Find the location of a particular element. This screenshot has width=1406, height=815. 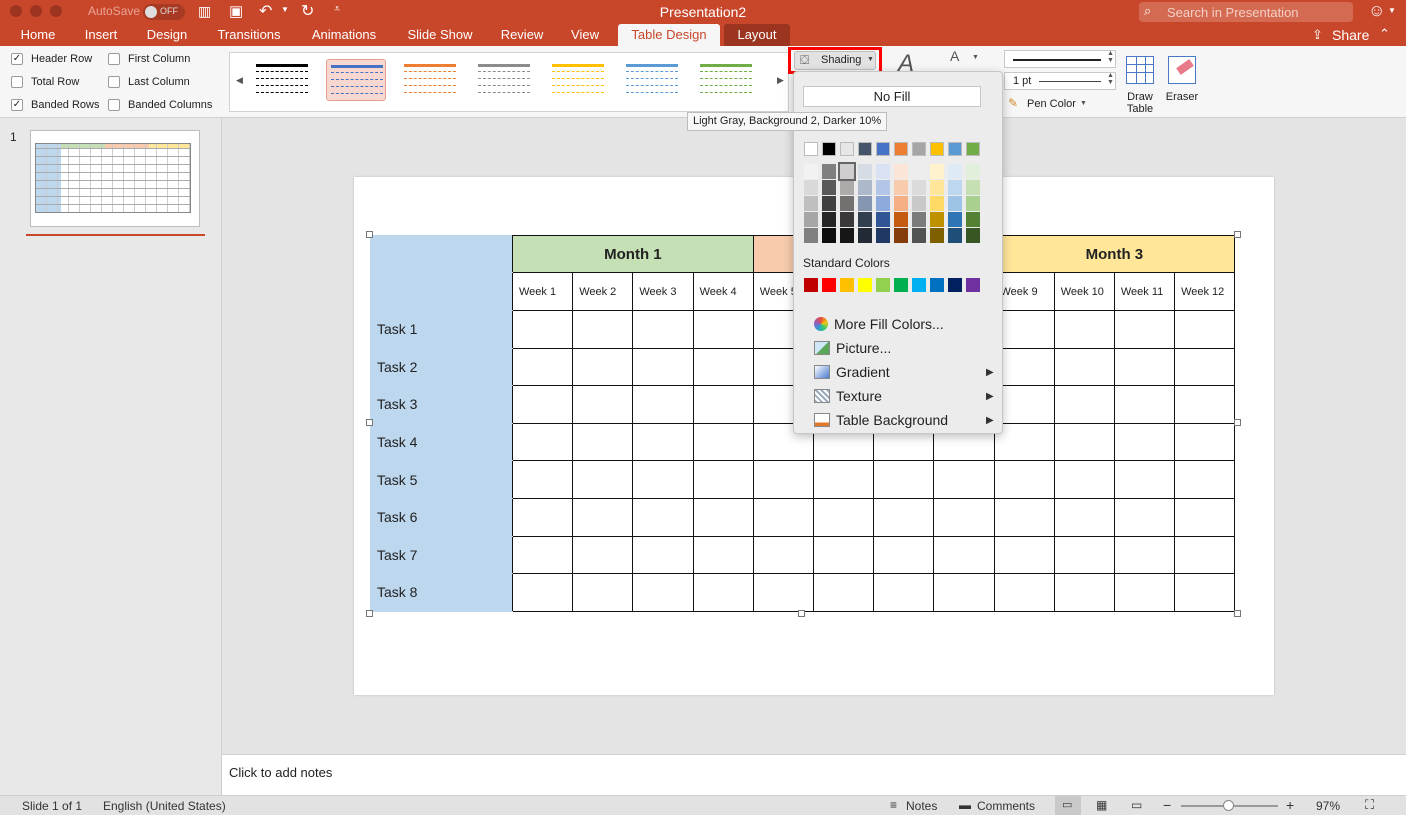

tab-animations: Animations is located at coordinates (344, 35).